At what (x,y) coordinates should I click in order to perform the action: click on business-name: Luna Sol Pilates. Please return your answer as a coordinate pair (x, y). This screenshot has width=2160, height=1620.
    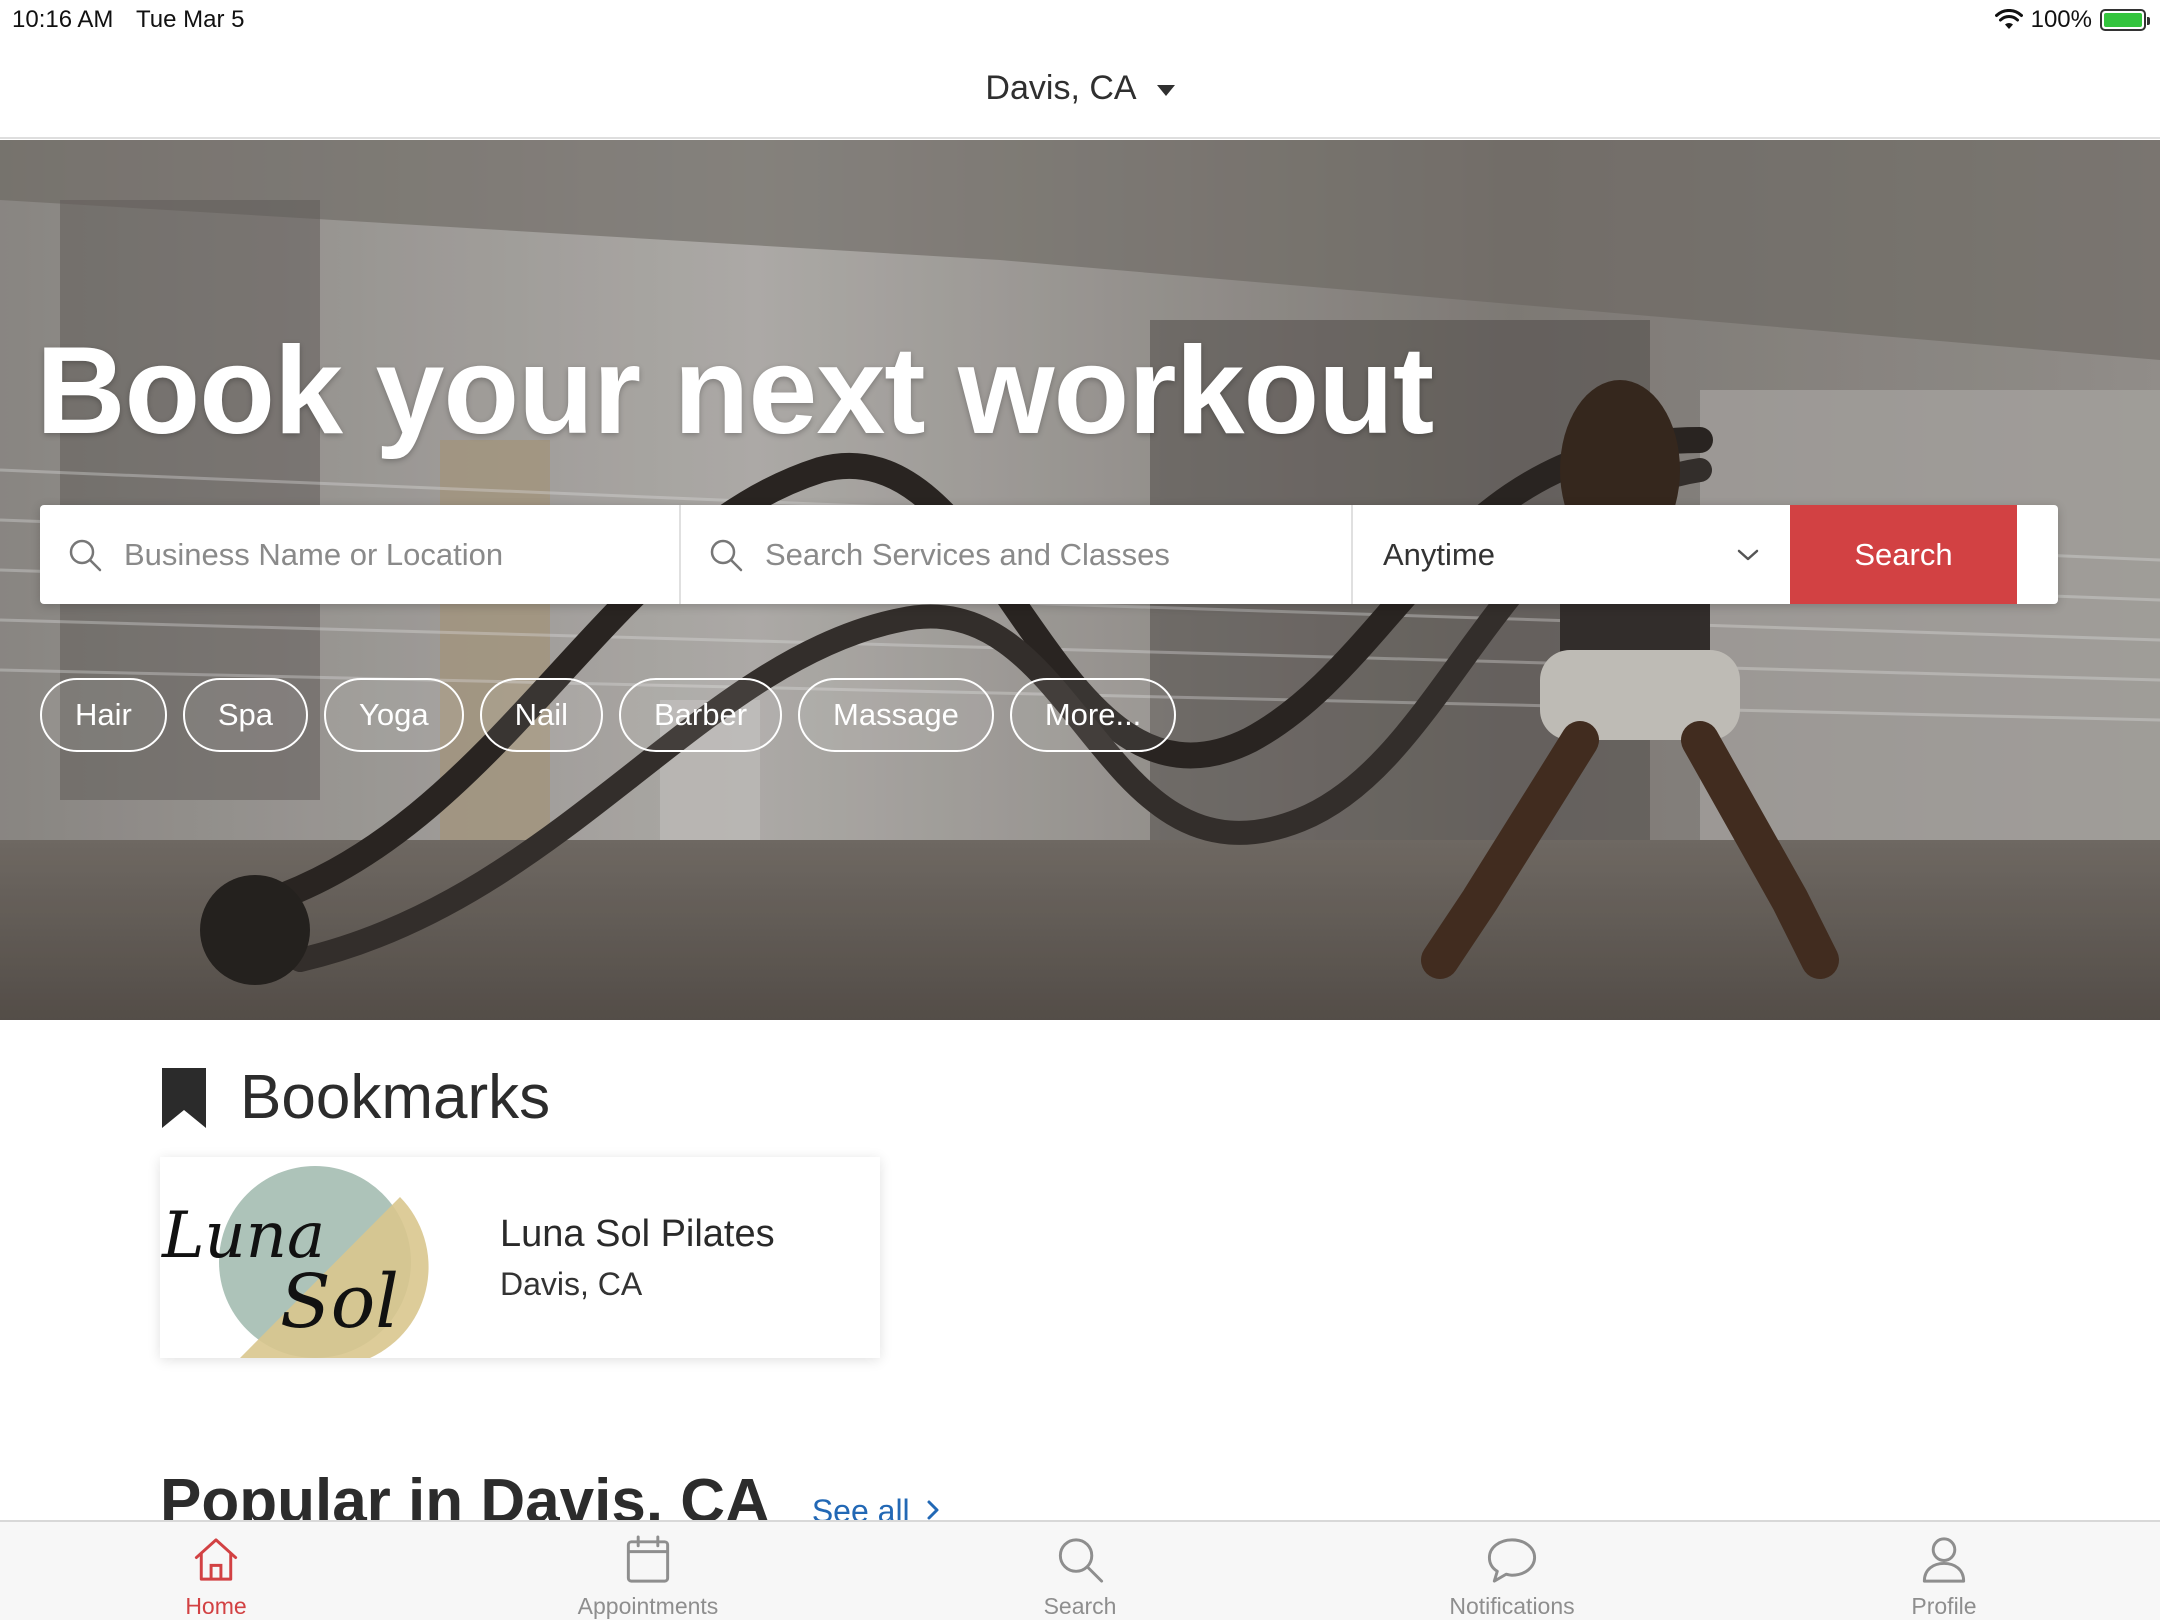
    Looking at the image, I should click on (637, 1233).